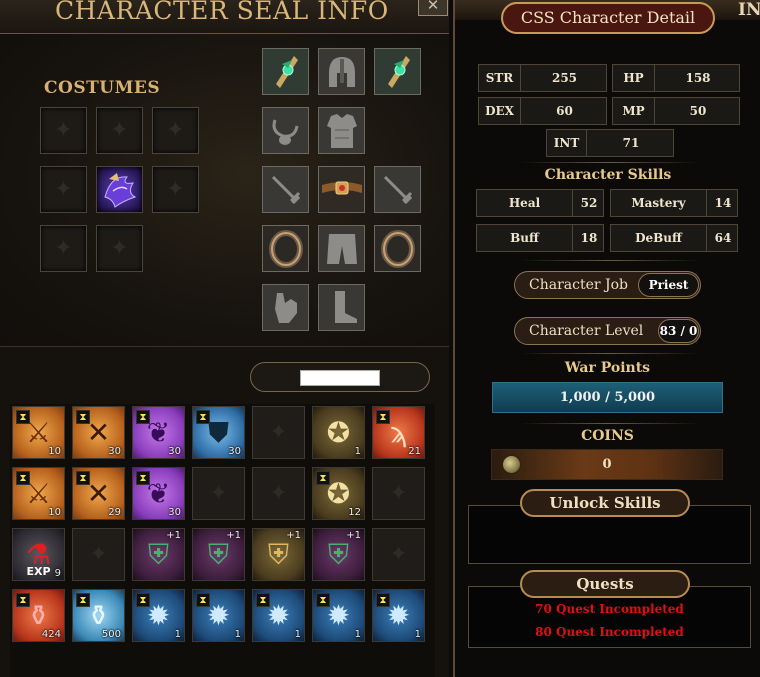 The image size is (760, 677). I want to click on equip-slot-helmet, so click(341, 71).